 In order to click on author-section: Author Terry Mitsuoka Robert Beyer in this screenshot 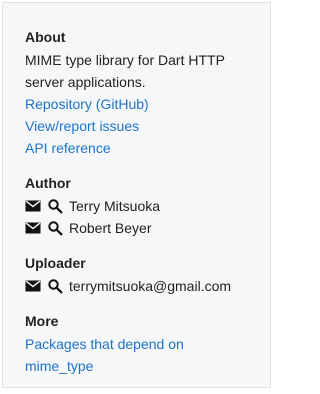, I will do `click(147, 206)`.